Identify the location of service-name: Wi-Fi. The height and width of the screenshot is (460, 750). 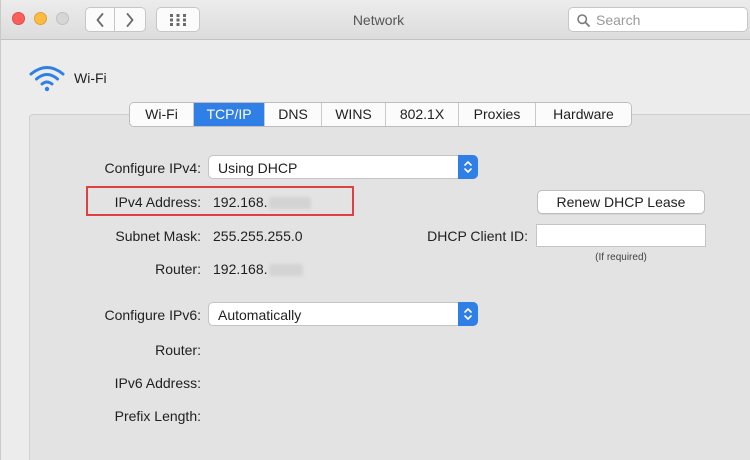
(90, 78).